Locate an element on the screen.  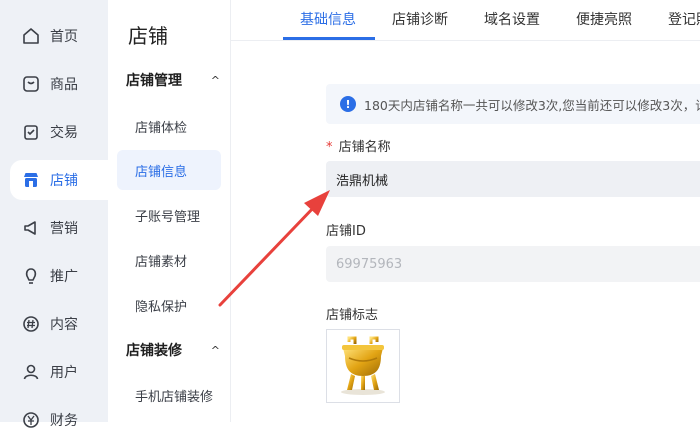
store-logo-label: 店铺标志 is located at coordinates (352, 313).